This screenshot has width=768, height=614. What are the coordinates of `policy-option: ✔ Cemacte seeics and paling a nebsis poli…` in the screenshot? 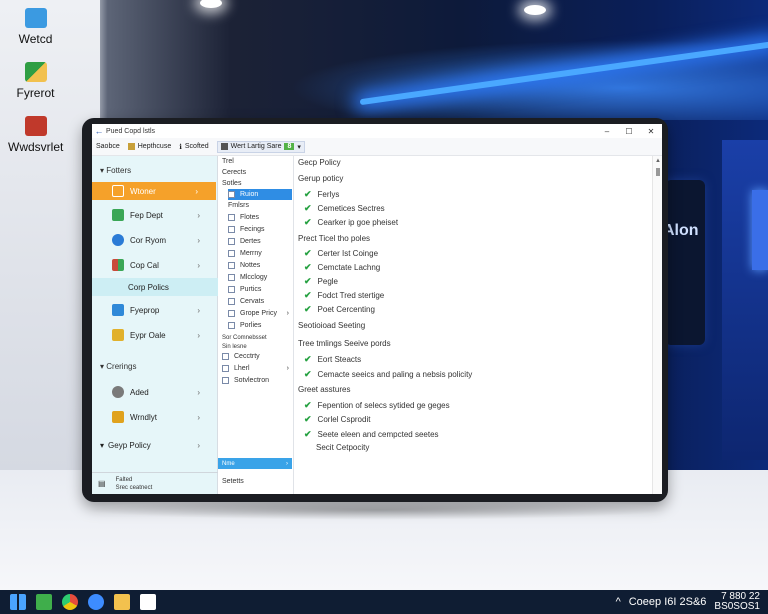 It's located at (388, 374).